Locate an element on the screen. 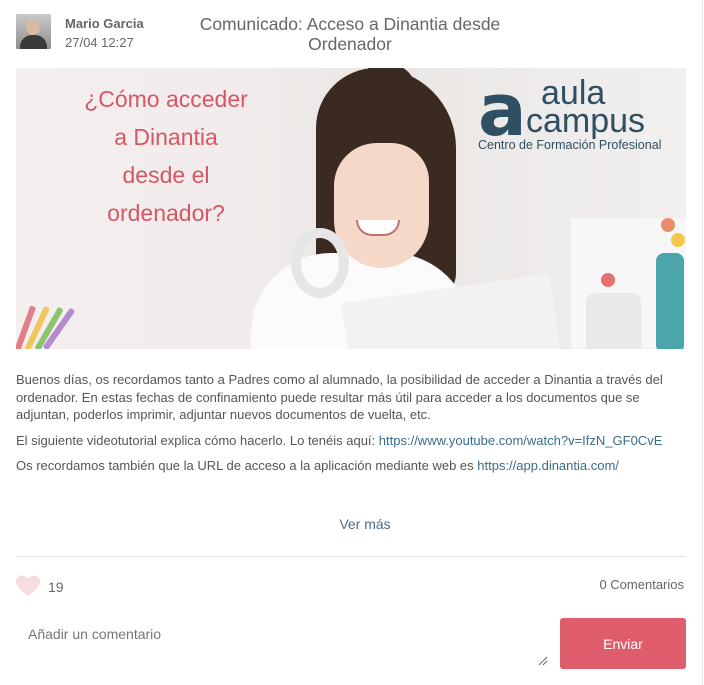  headphones-illustration is located at coordinates (320, 263).